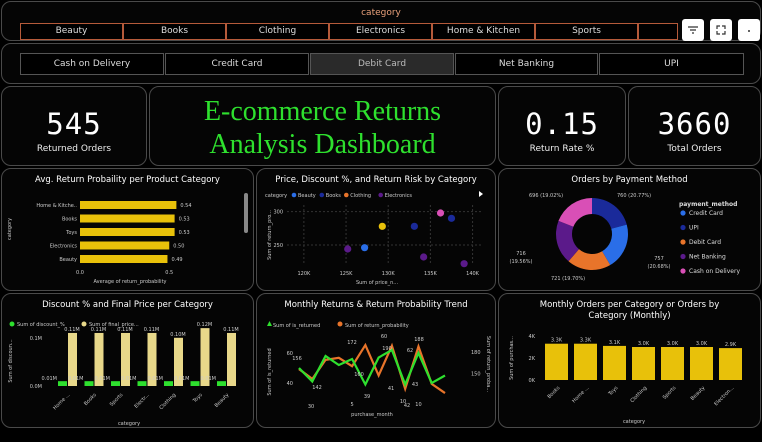  Describe the element at coordinates (659, 267) in the screenshot. I see `data-label-percent: (20.68%)` at that location.